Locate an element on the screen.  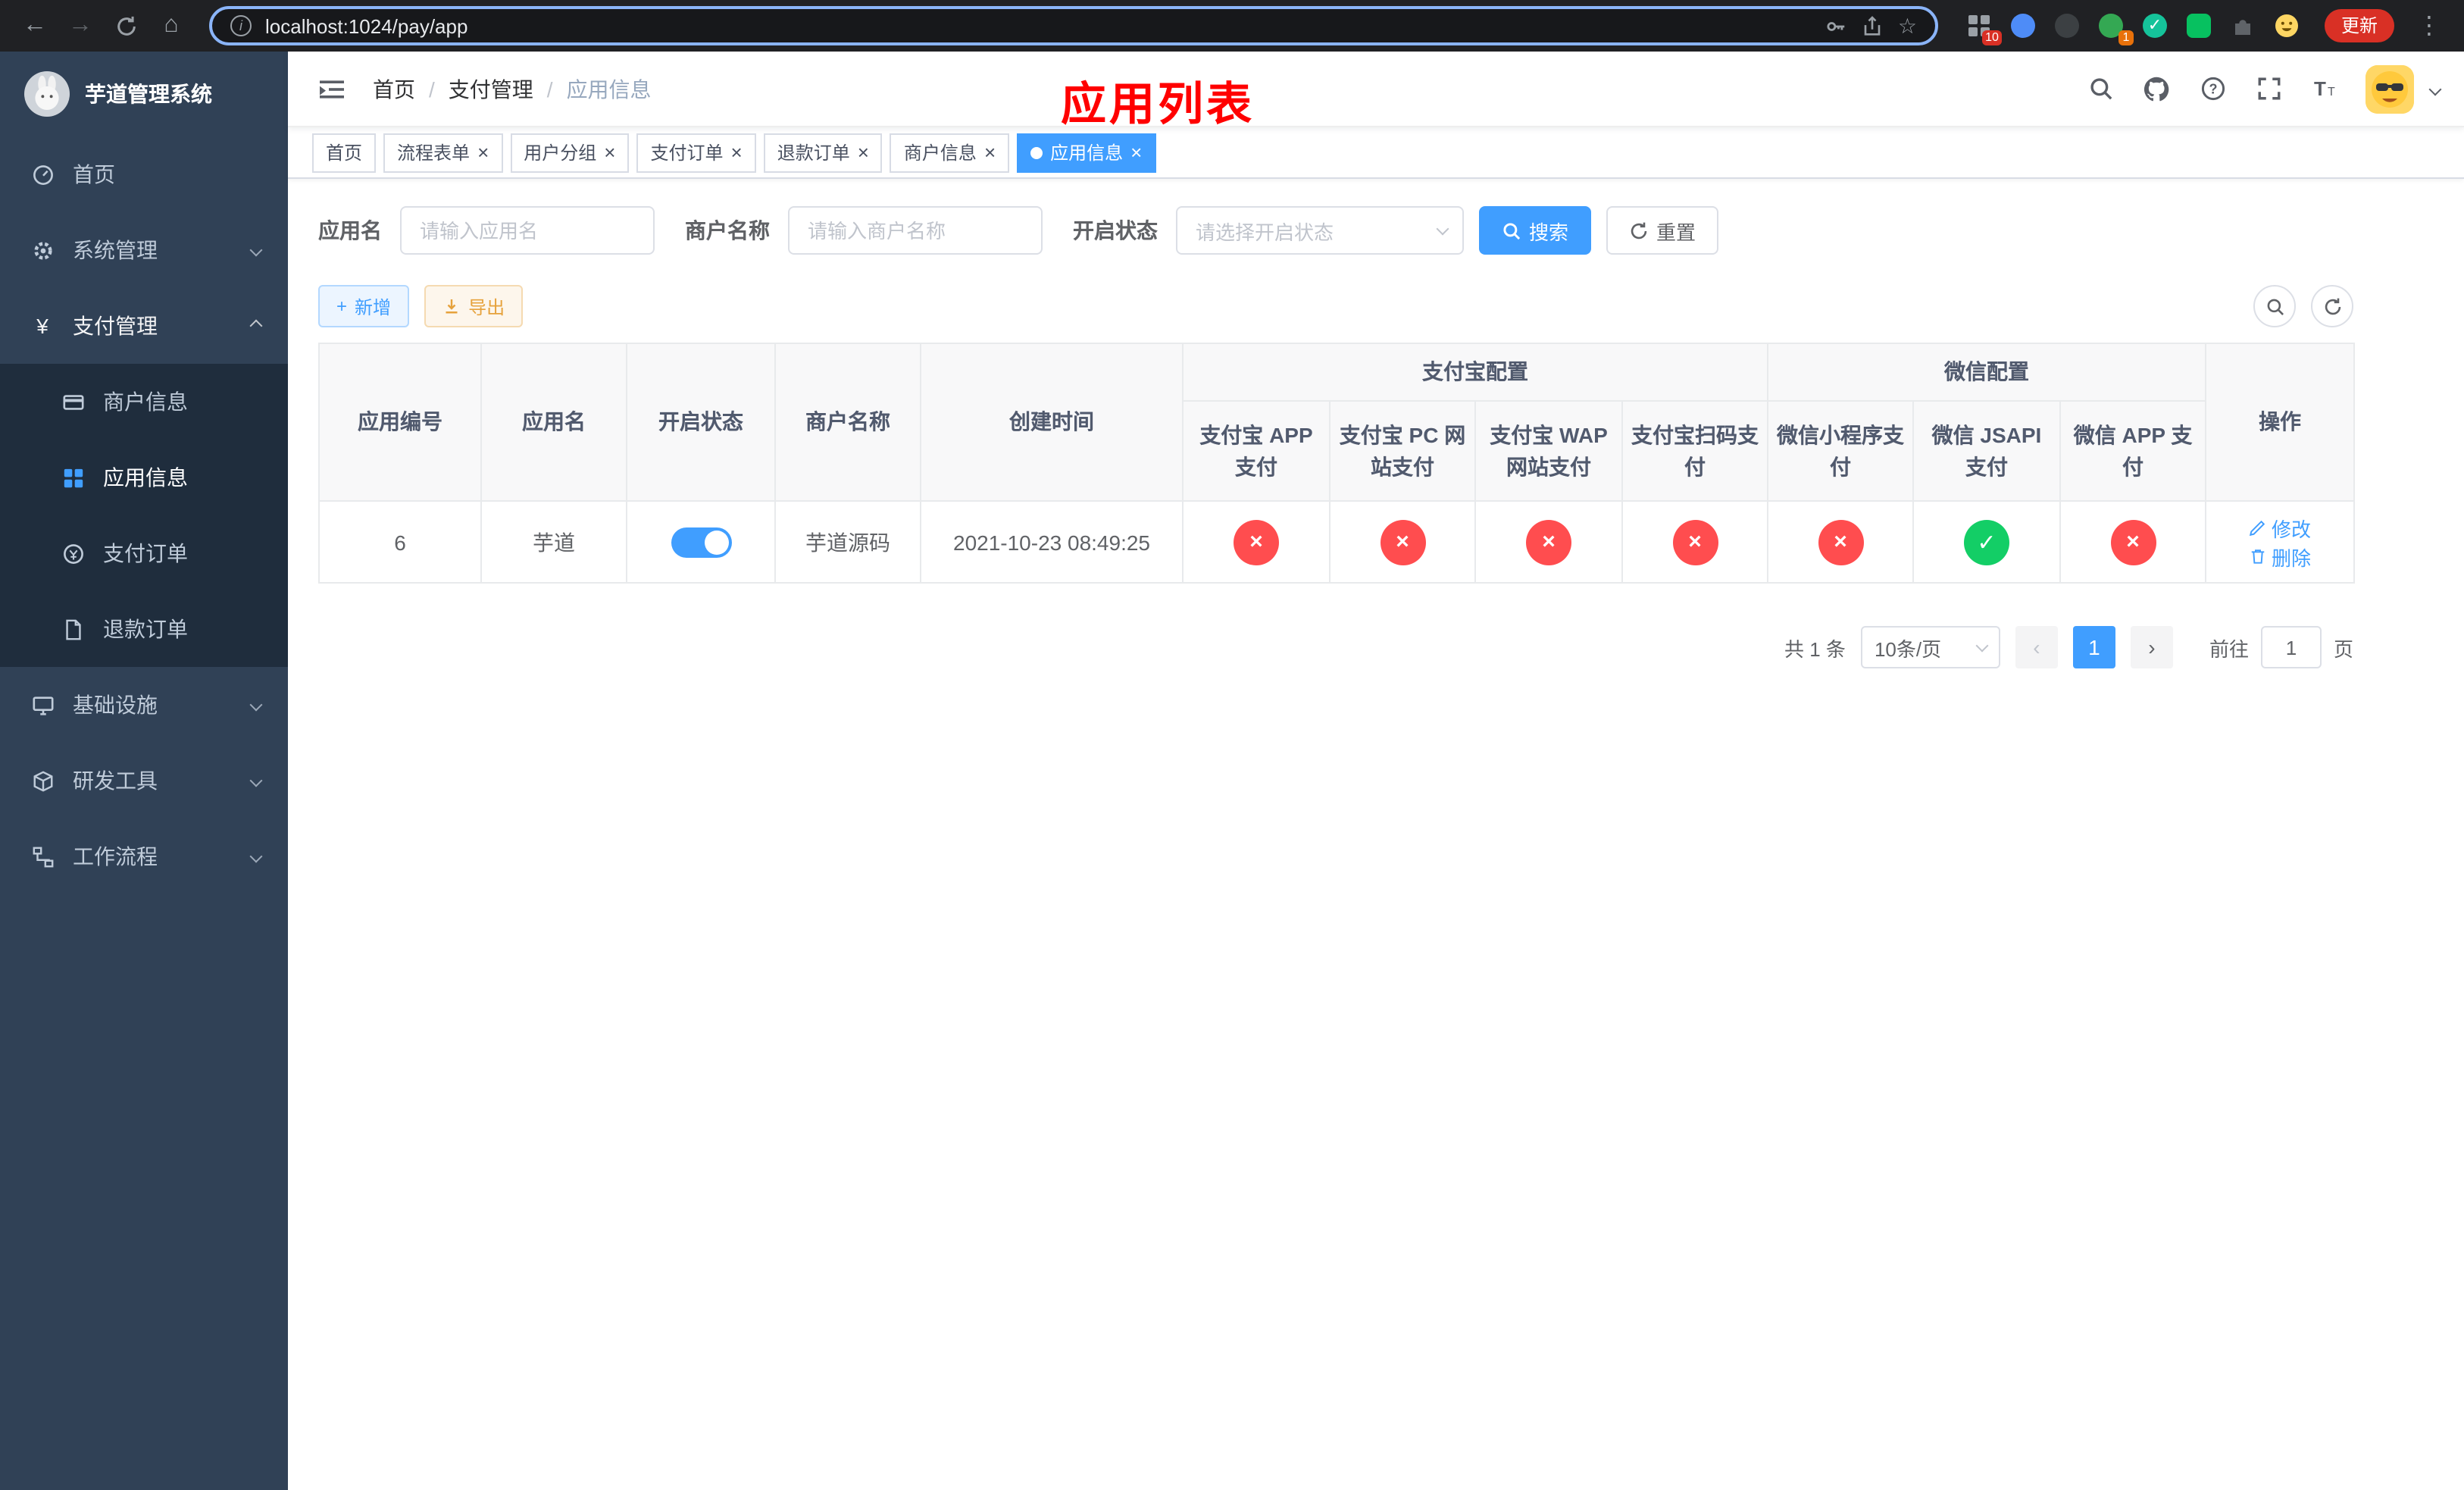
sidebar-item-label: 退款订单 is located at coordinates (145, 629).